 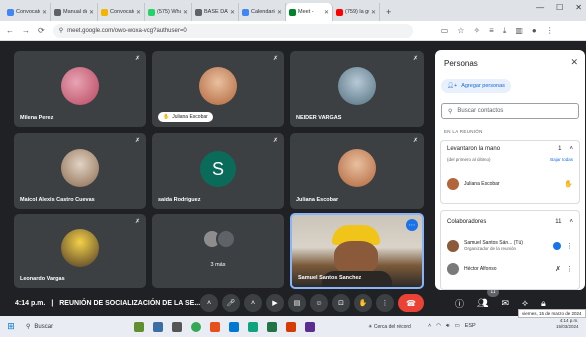 What do you see at coordinates (218, 171) in the screenshot?
I see `participant-tile: S ✗ saida Rodriguez` at bounding box center [218, 171].